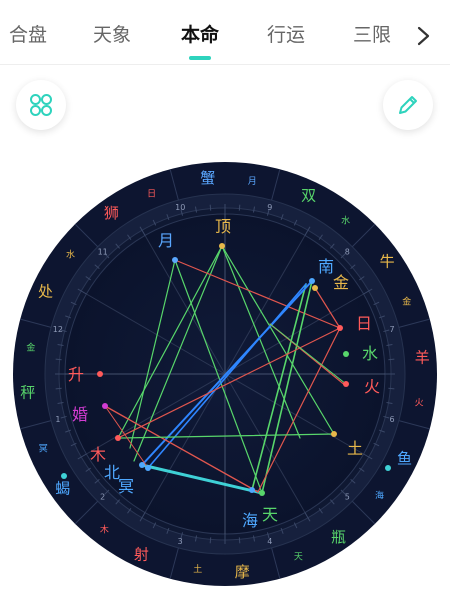 This screenshot has width=450, height=604. I want to click on planet-label-shui: 水, so click(370, 353).